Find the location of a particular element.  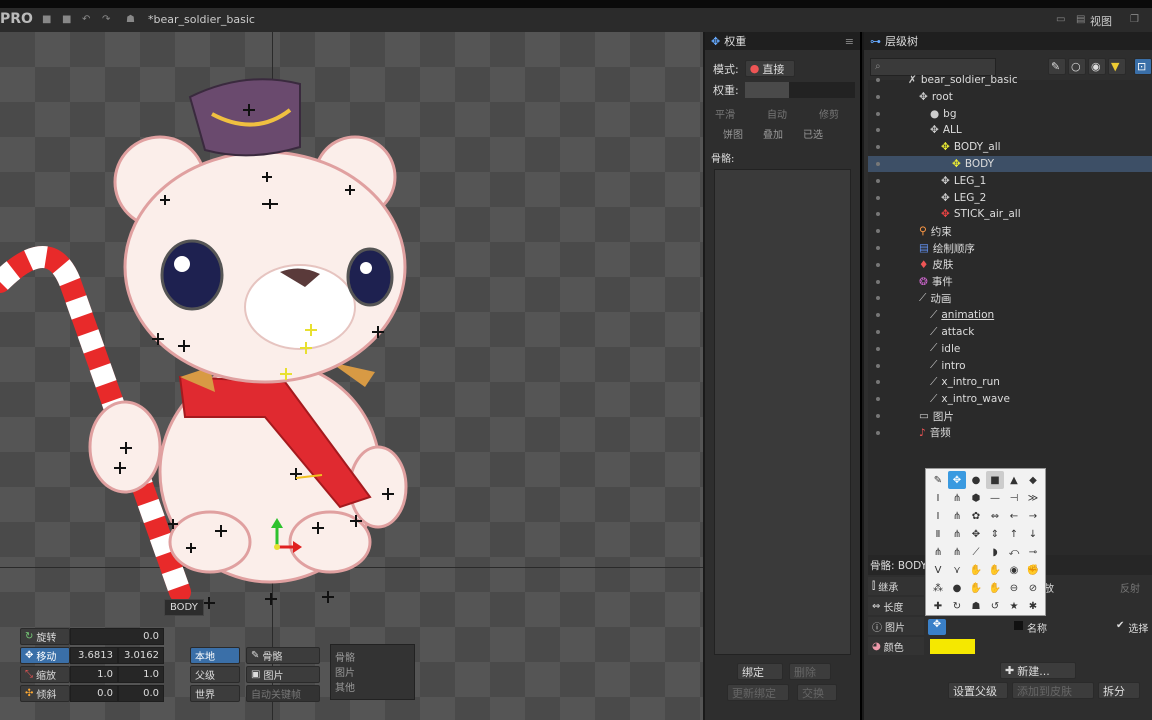

hand-icon: ✋ is located at coordinates (976, 570).